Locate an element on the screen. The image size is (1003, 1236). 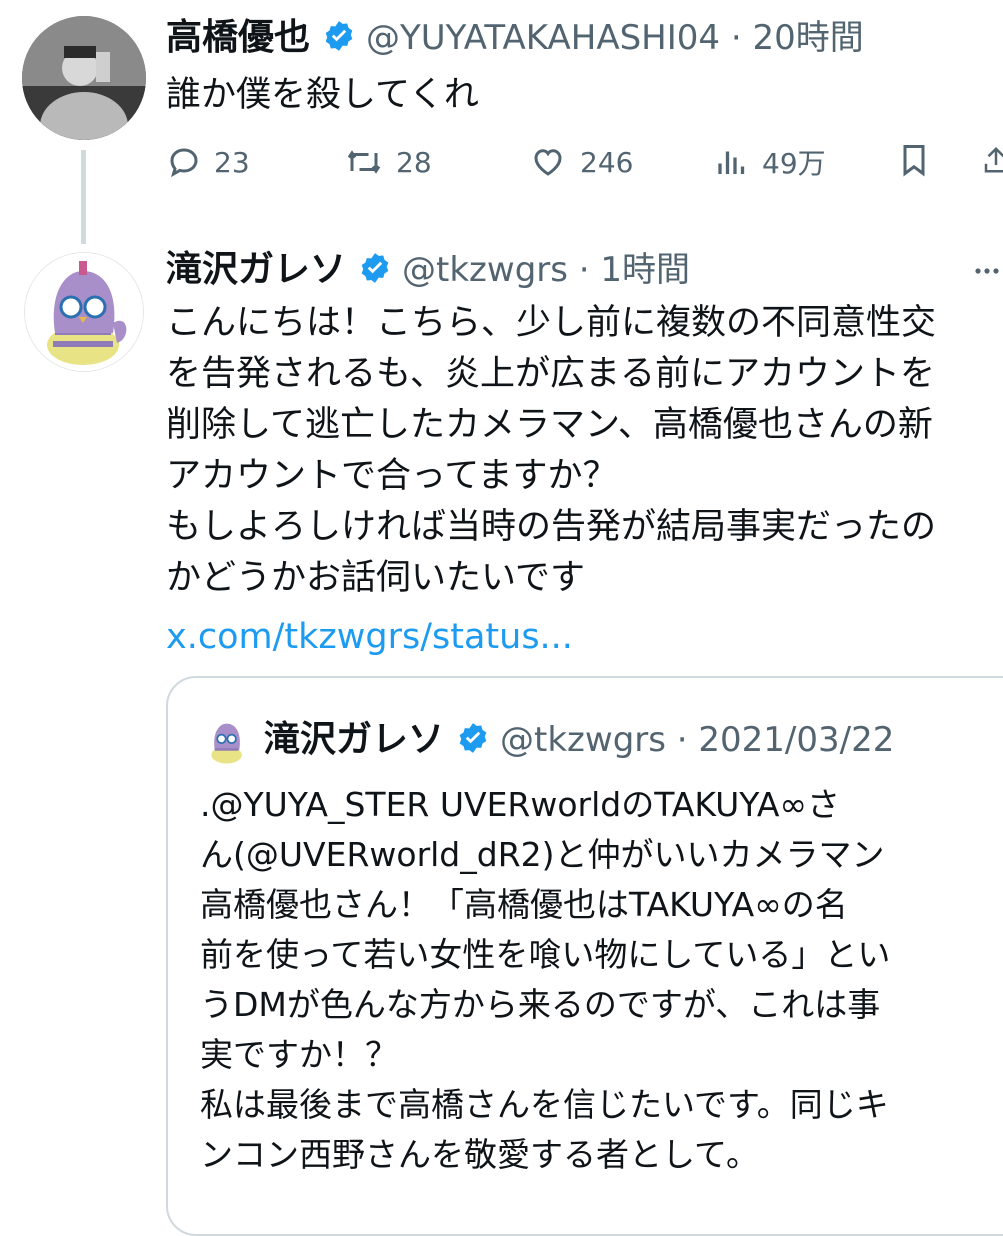
quote-line: 前を使って若い女性を喰い物にしている」とい is located at coordinates (545, 954).